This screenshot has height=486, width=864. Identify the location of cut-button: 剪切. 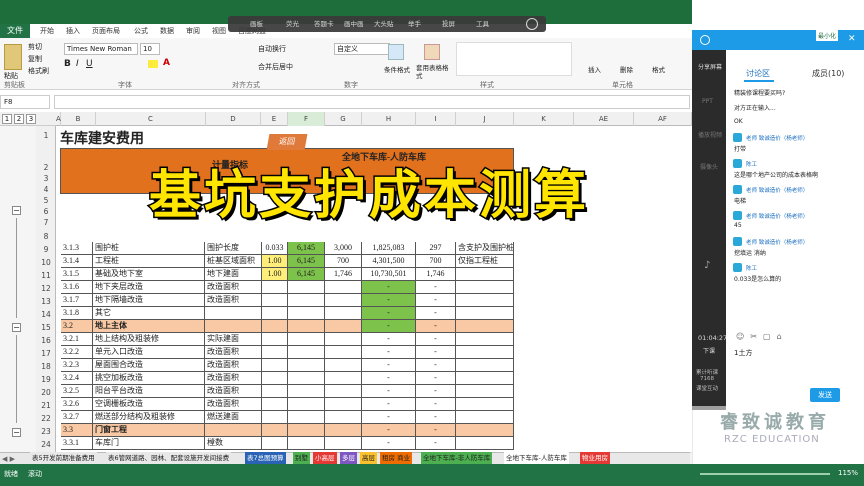
(35, 47).